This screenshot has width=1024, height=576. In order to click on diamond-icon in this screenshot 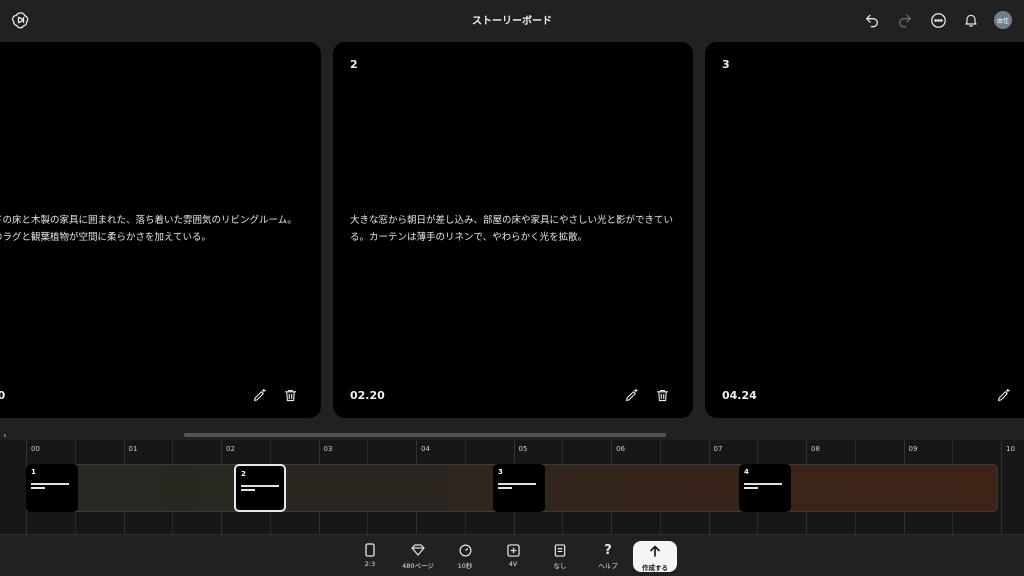, I will do `click(418, 550)`.